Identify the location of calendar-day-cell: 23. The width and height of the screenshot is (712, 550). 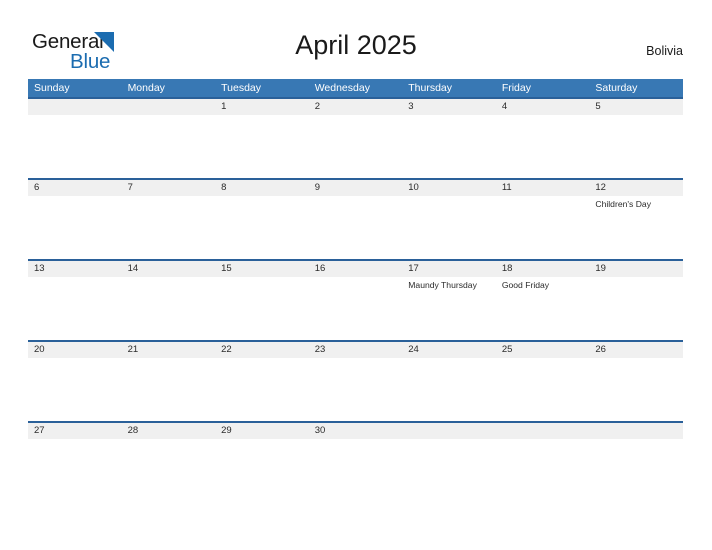
(355, 381).